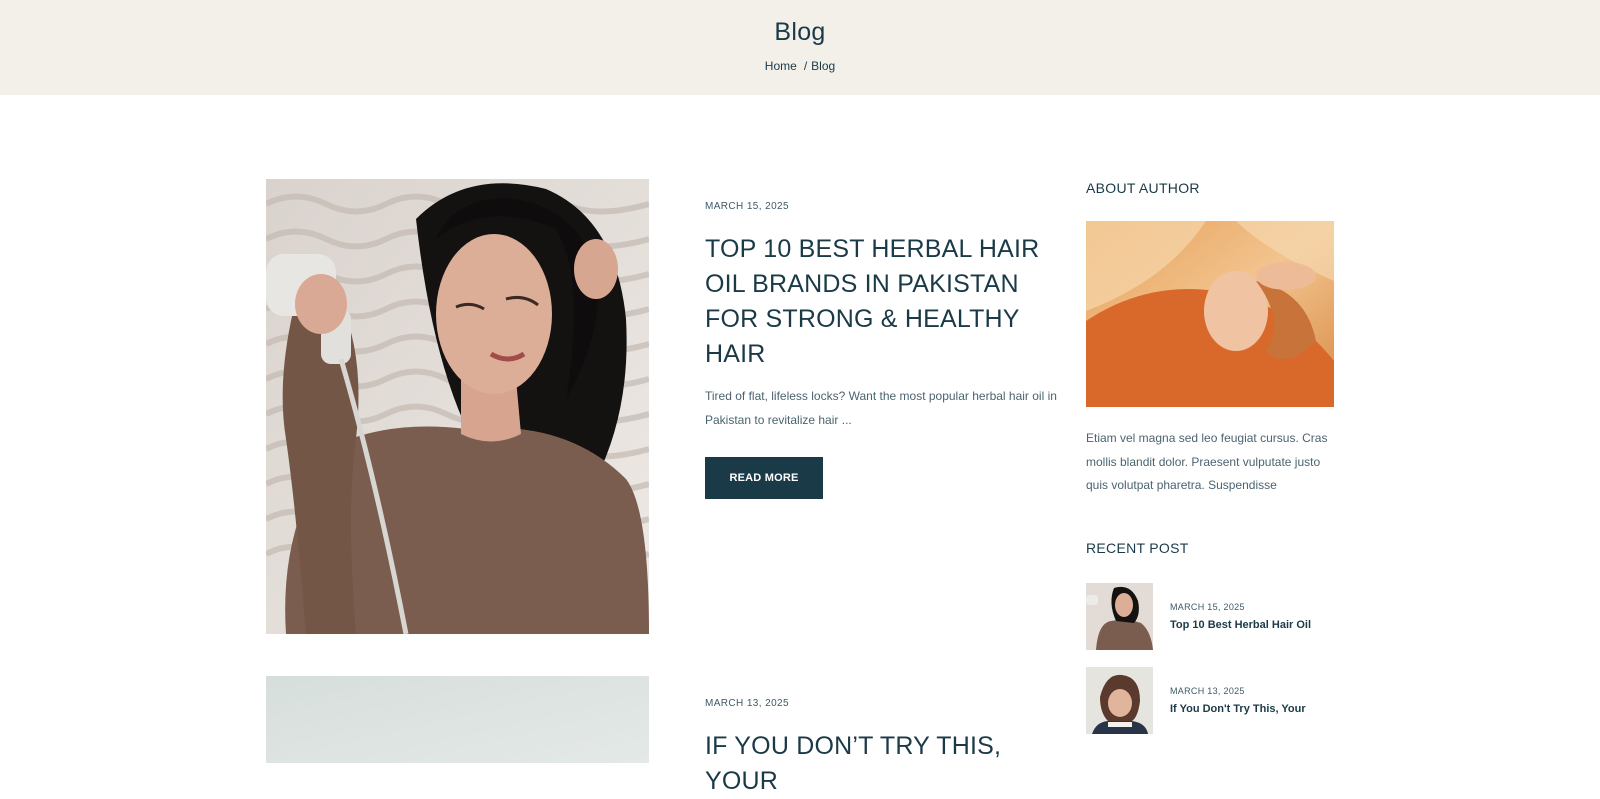 This screenshot has width=1600, height=799. Describe the element at coordinates (1143, 188) in the screenshot. I see `about-author-title: ABOUT AUTHOR` at that location.